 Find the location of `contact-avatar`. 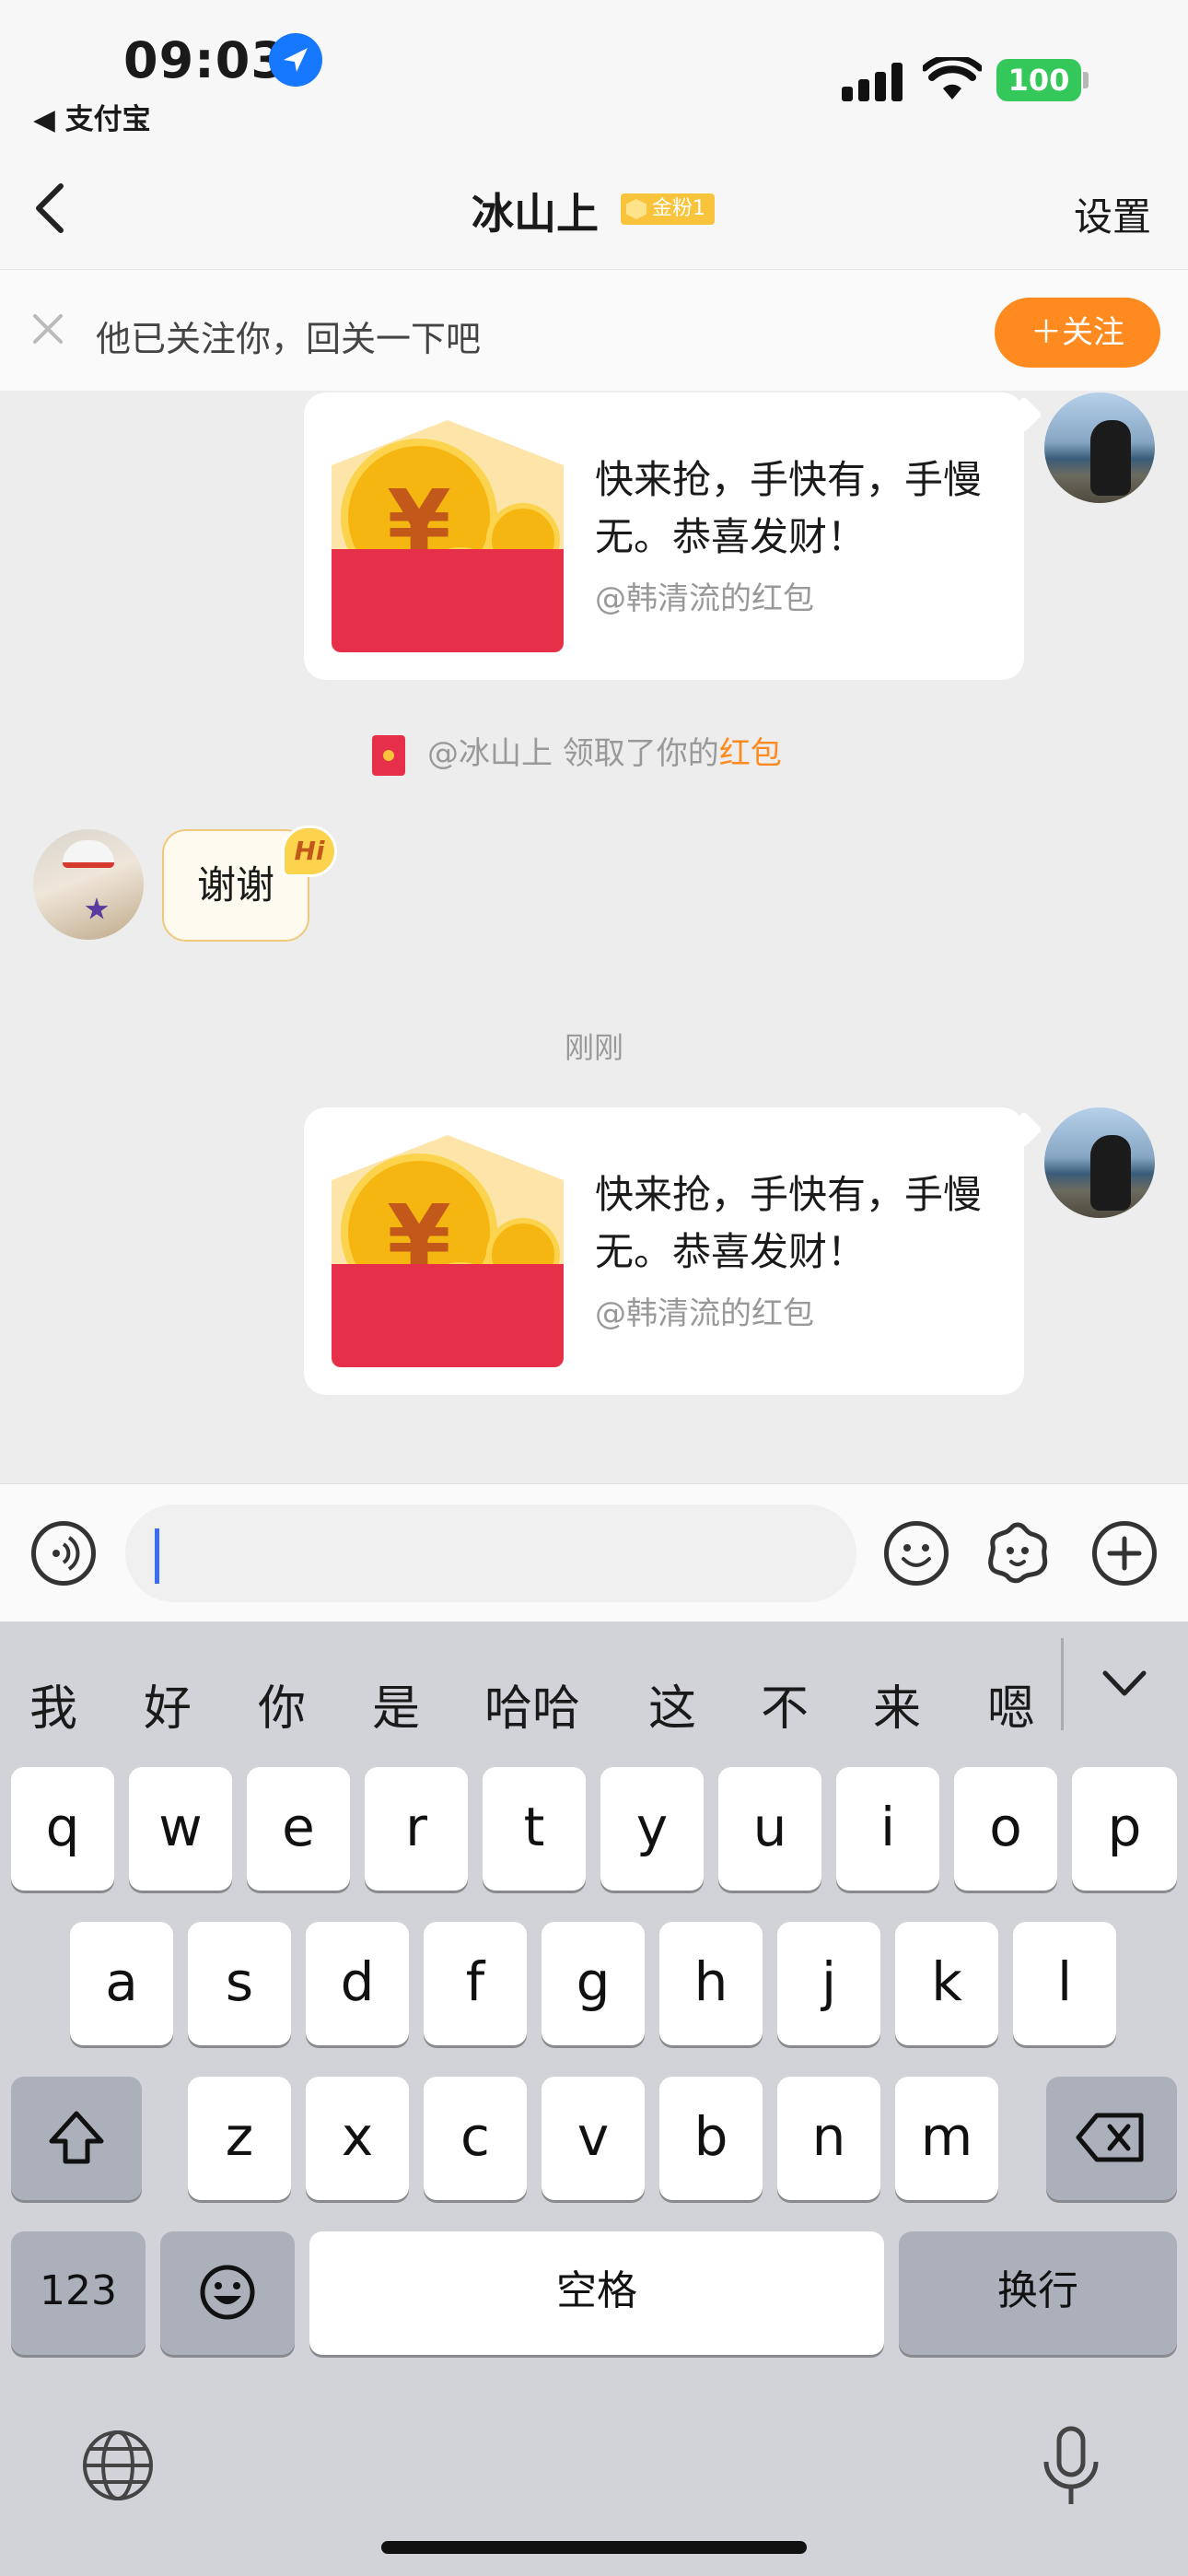

contact-avatar is located at coordinates (88, 884).